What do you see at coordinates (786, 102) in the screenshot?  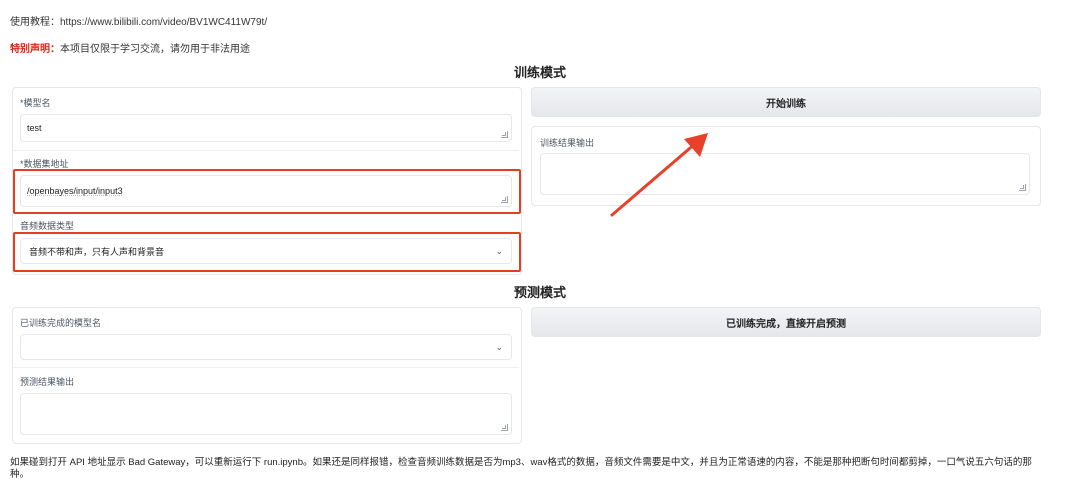 I see `start-training-button: 开始训练` at bounding box center [786, 102].